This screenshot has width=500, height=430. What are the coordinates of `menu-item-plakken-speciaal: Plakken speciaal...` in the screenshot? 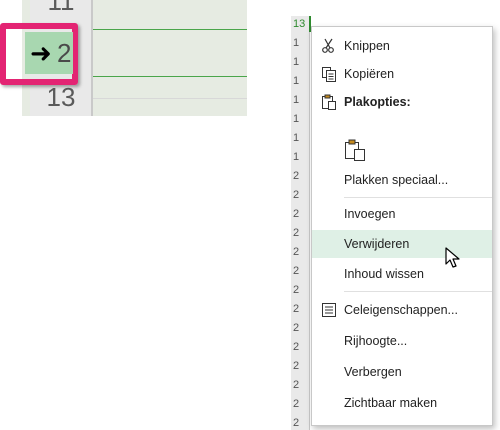 It's located at (402, 180).